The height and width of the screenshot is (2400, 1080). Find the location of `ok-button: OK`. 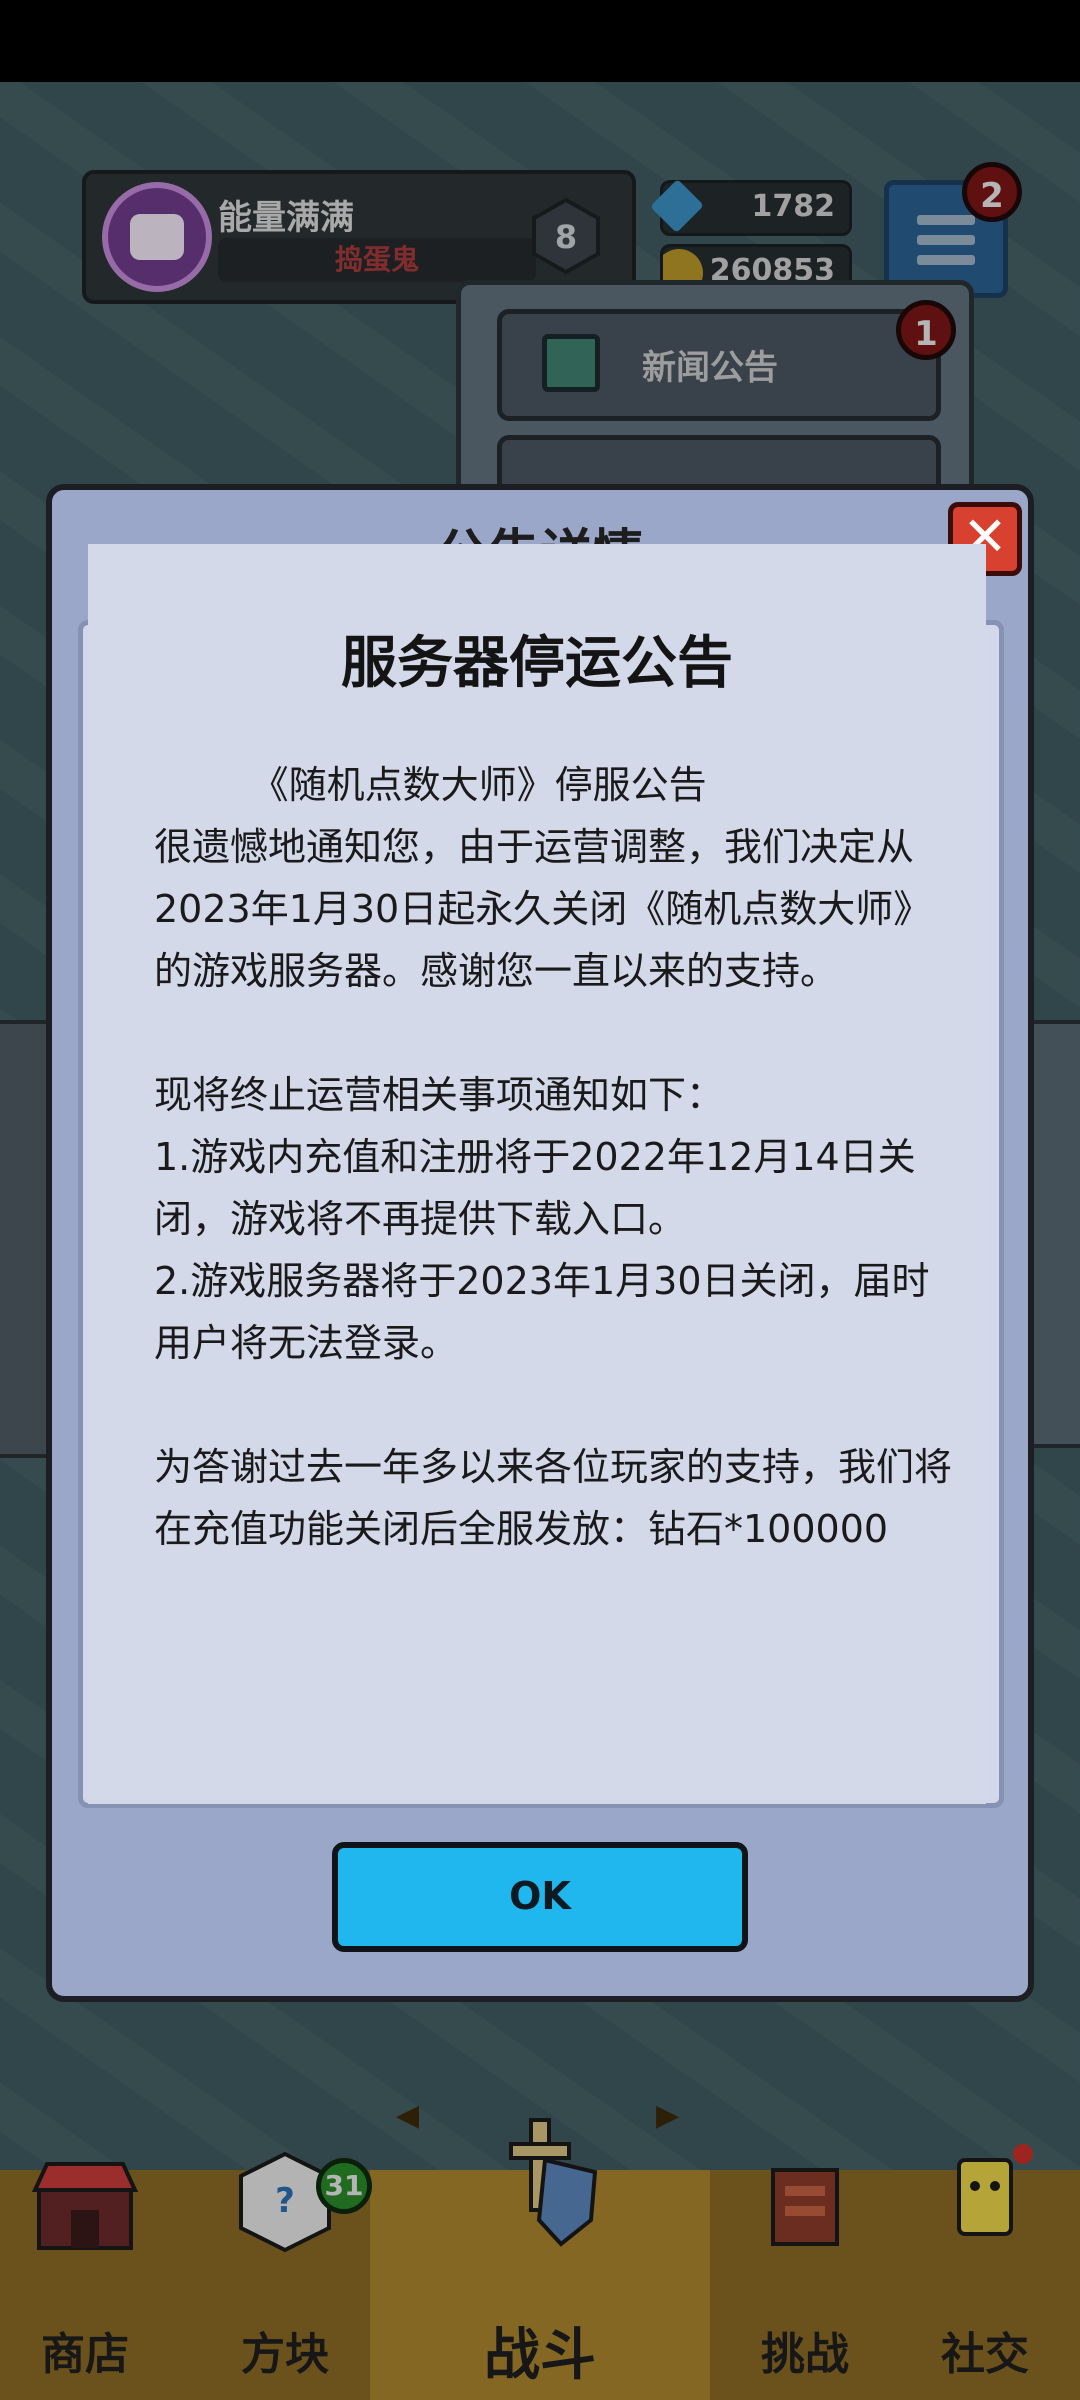

ok-button: OK is located at coordinates (540, 1897).